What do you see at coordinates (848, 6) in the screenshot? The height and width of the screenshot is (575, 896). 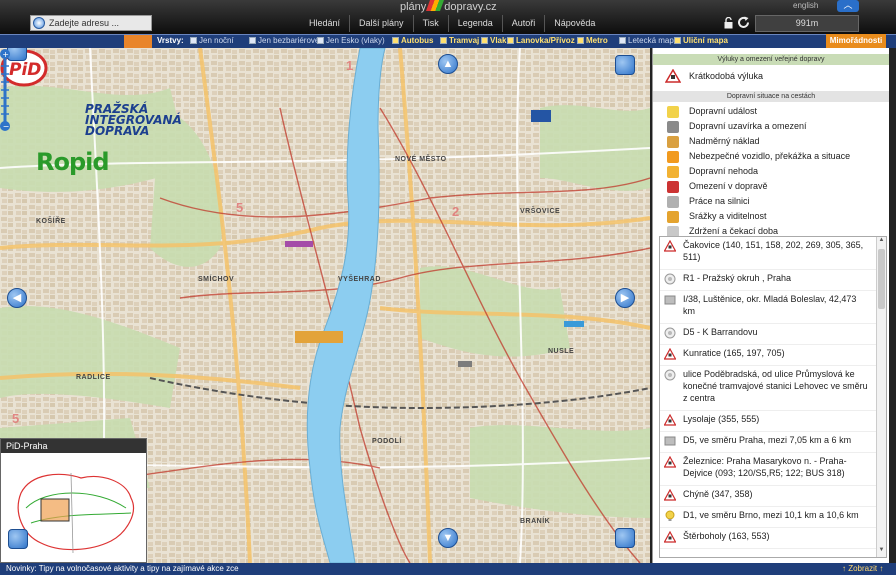 I see `collapse-header-button: ︿` at bounding box center [848, 6].